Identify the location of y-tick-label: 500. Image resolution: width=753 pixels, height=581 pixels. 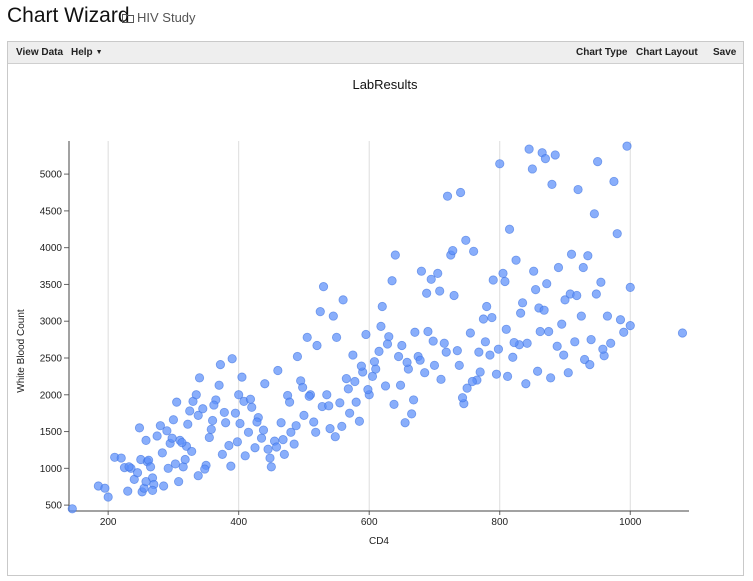
(53, 506).